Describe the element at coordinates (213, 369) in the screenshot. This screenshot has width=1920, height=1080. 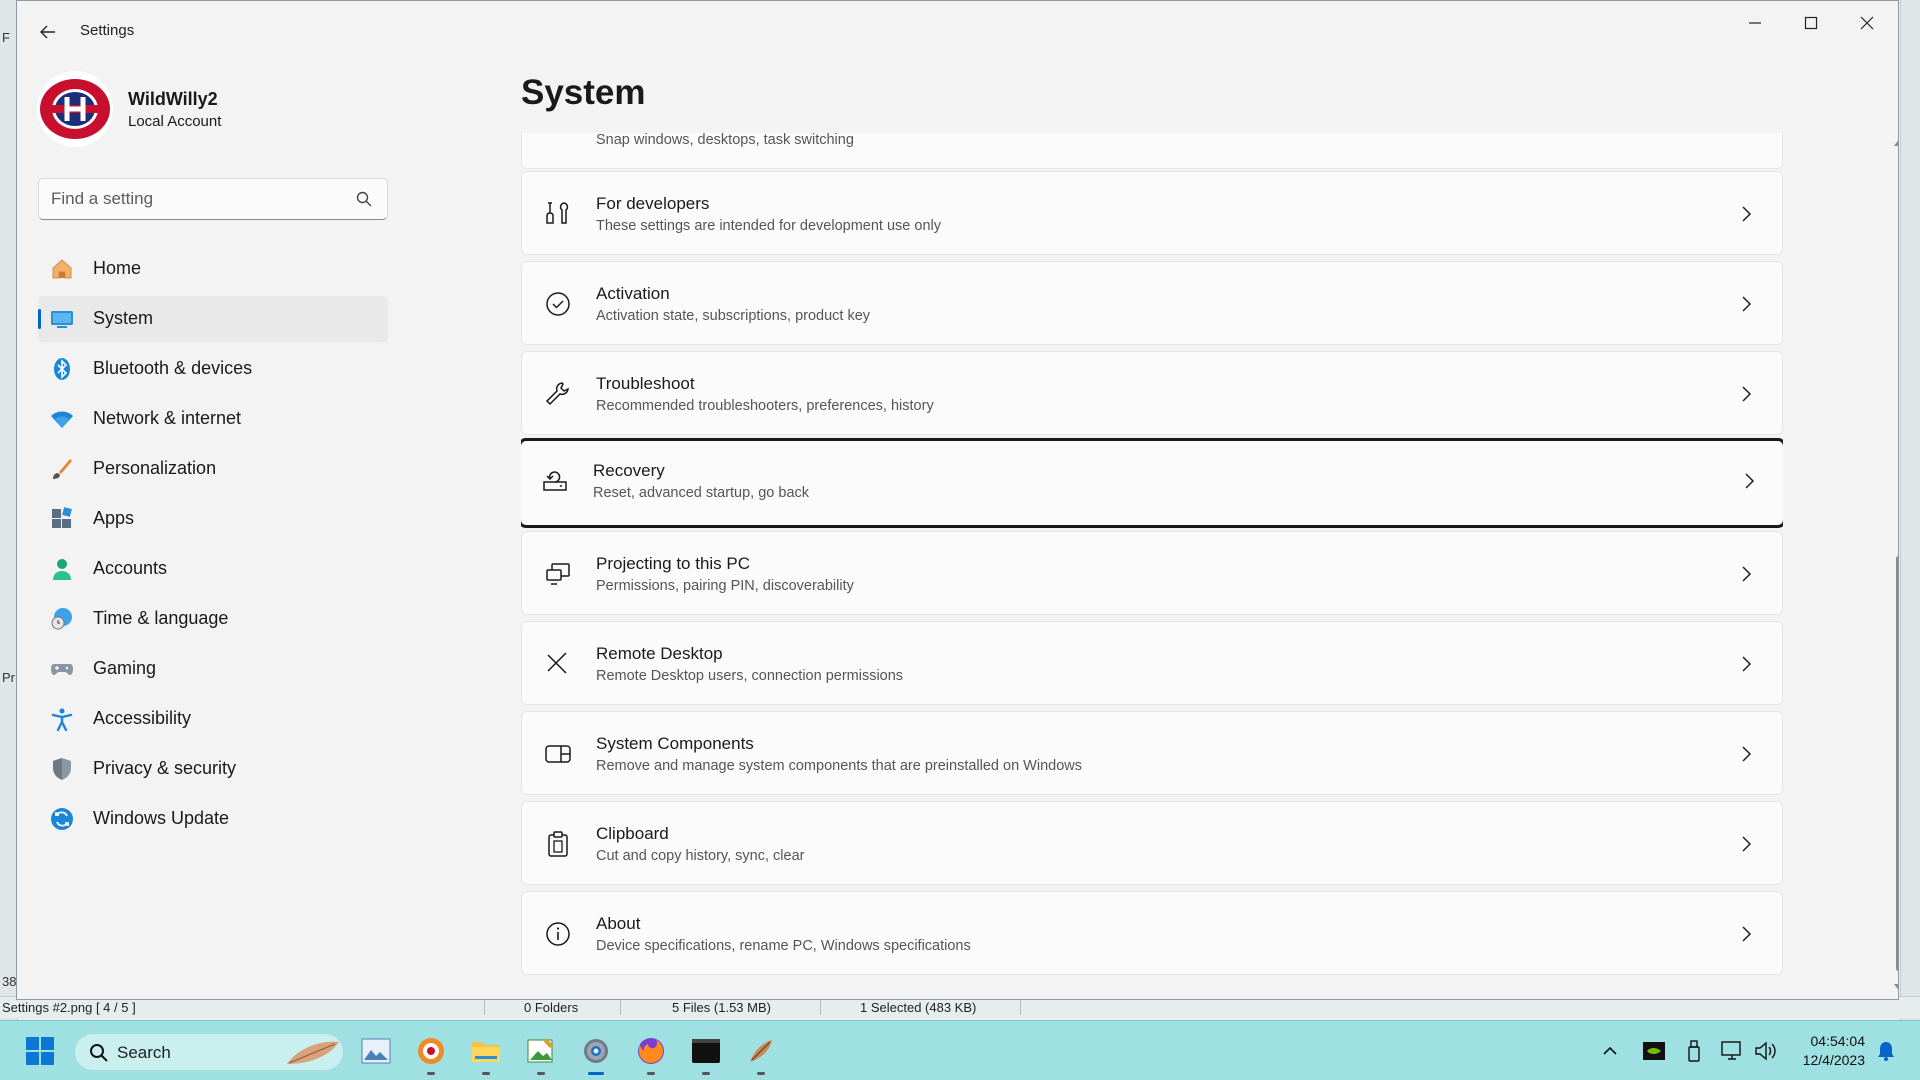
I see `sidebar-item-bluetooth: Bluetooth & devices` at that location.